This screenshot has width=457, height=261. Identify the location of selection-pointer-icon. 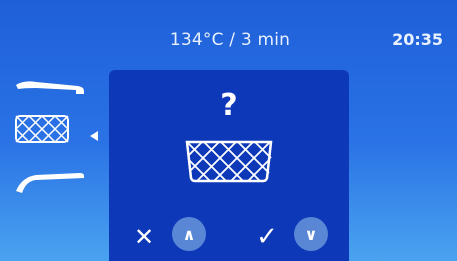
(94, 135).